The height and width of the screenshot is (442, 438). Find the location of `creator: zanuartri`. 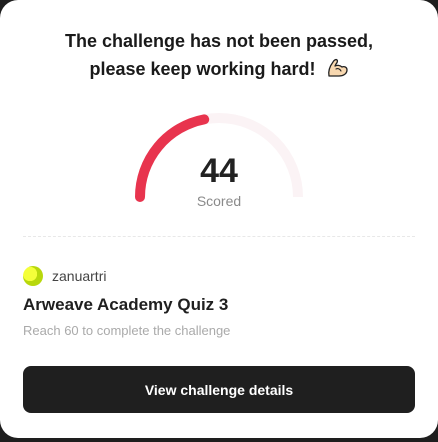

creator: zanuartri is located at coordinates (64, 276).